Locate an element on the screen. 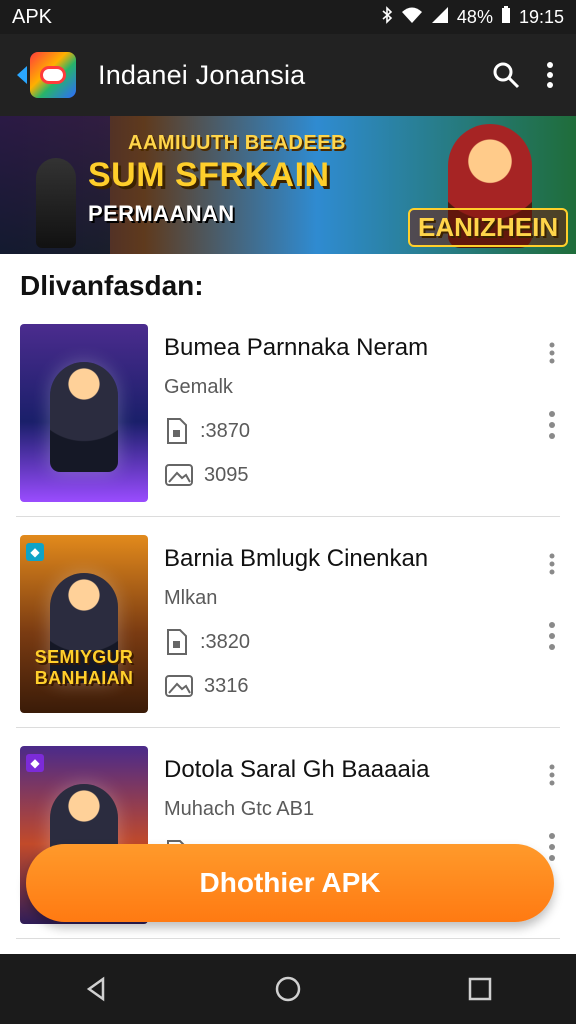 This screenshot has width=576, height=1024. app-subtitle: Gemalk is located at coordinates (198, 387).